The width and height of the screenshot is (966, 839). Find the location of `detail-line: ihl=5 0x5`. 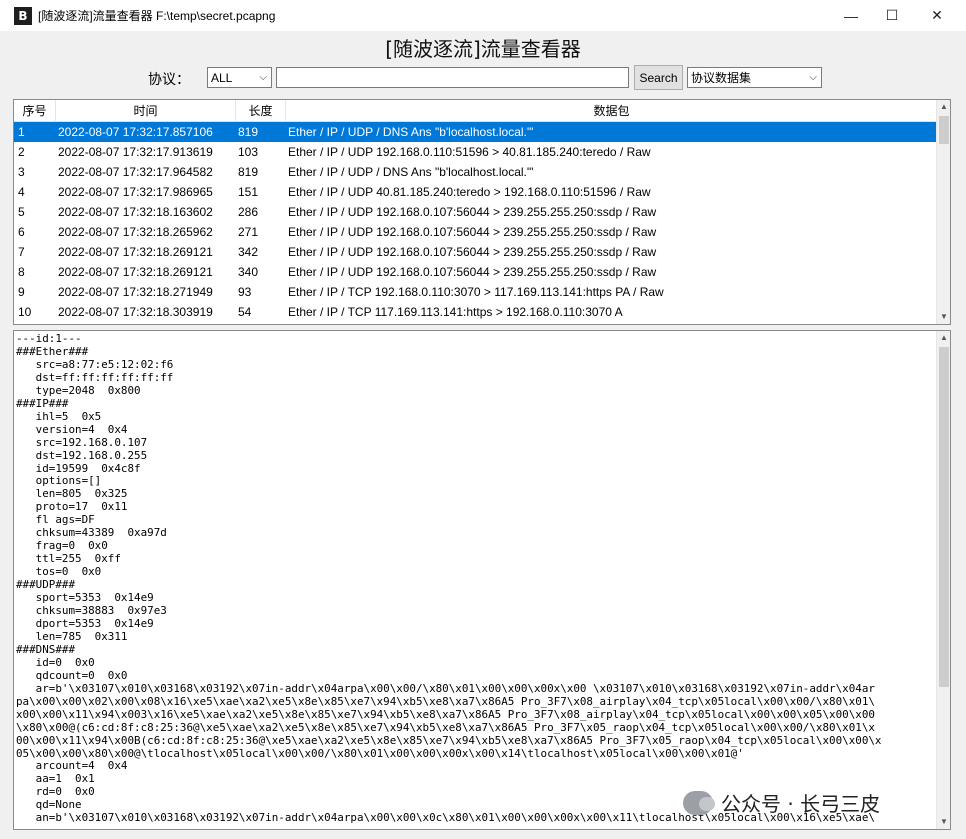

detail-line: ihl=5 0x5 is located at coordinates (59, 416).